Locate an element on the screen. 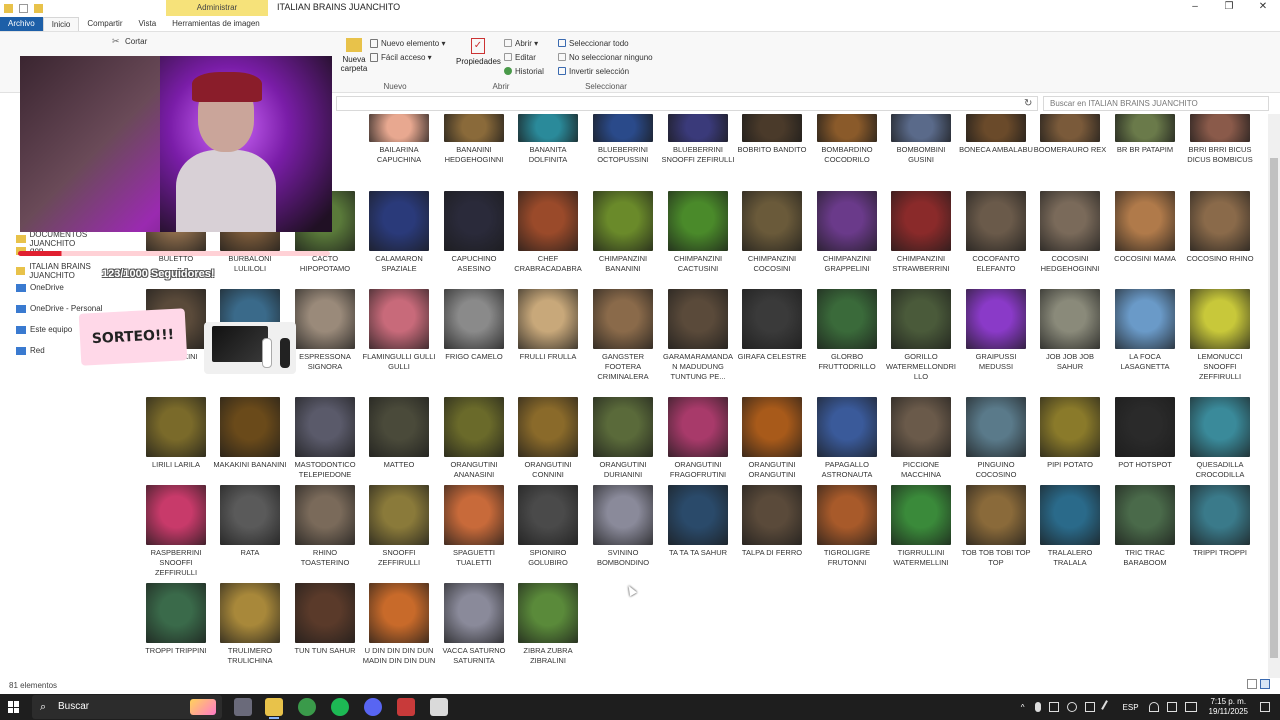  file-item: TRIC TRAC BARABOOM is located at coordinates (1145, 526).